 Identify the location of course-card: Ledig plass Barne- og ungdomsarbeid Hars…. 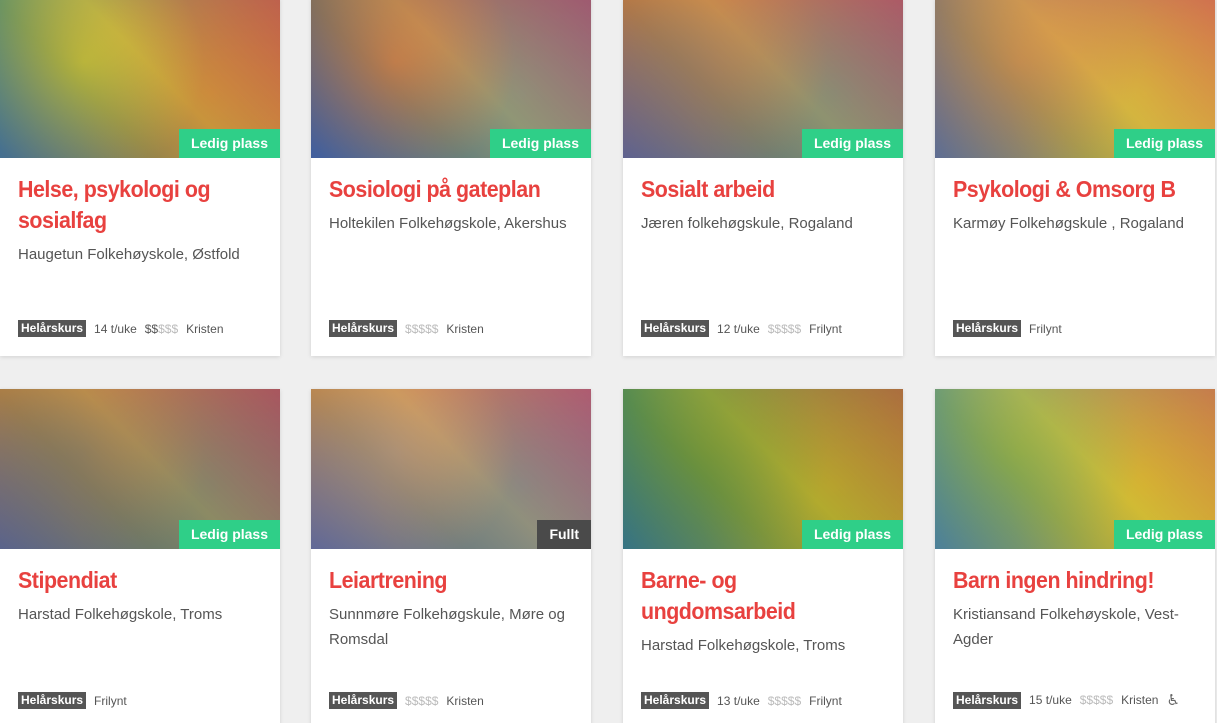
(763, 556).